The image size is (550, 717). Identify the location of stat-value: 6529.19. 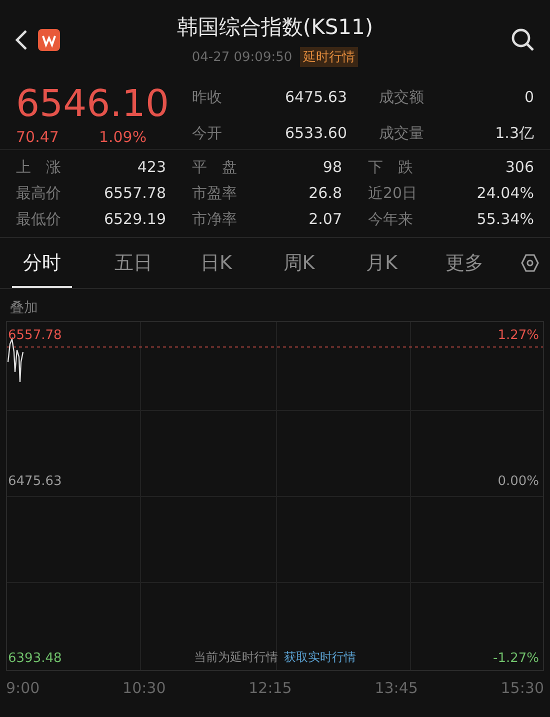
(135, 219).